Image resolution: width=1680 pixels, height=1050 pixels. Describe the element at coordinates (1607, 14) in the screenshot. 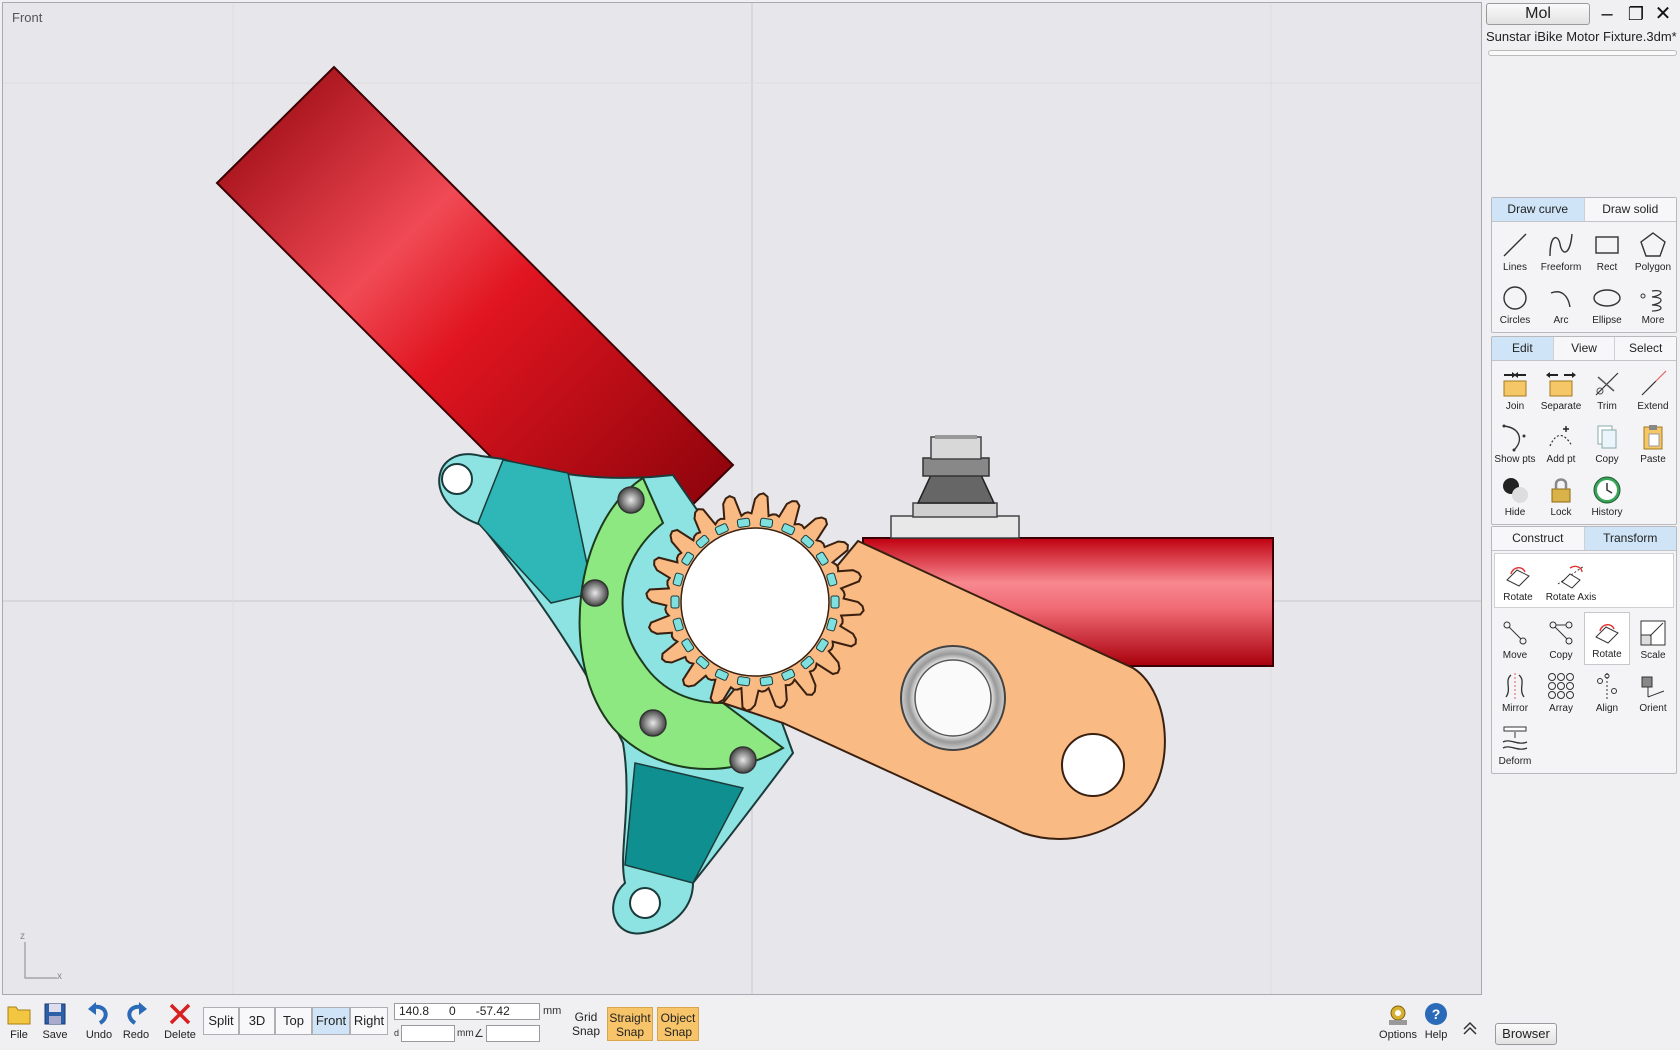

I see `minimize-icon: –` at that location.